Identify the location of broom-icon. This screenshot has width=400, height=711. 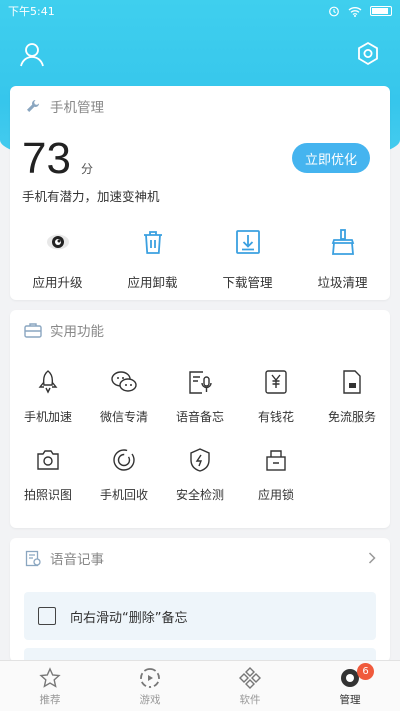
(343, 242).